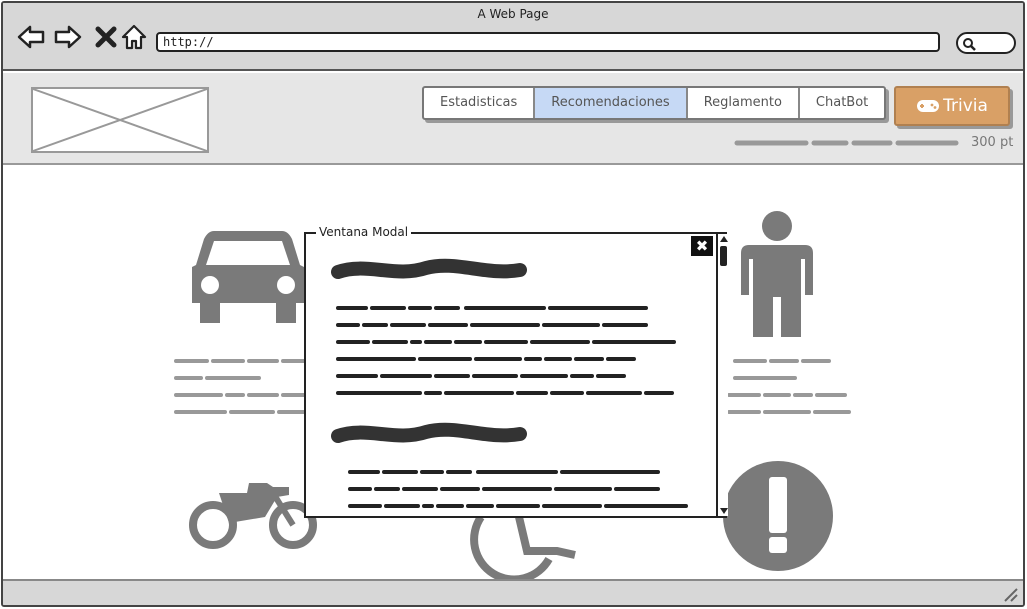 The width and height of the screenshot is (1027, 609). What do you see at coordinates (254, 515) in the screenshot?
I see `motorcycle-icon` at bounding box center [254, 515].